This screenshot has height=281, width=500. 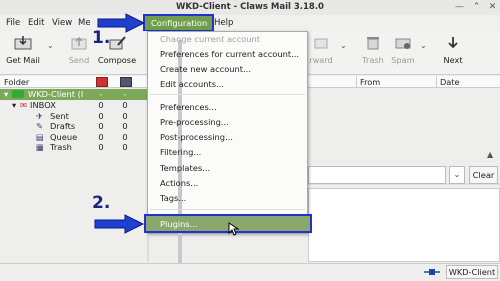 I want to click on folder-row-drafts: ✎ Drafts 0 0, so click(x=73, y=126).